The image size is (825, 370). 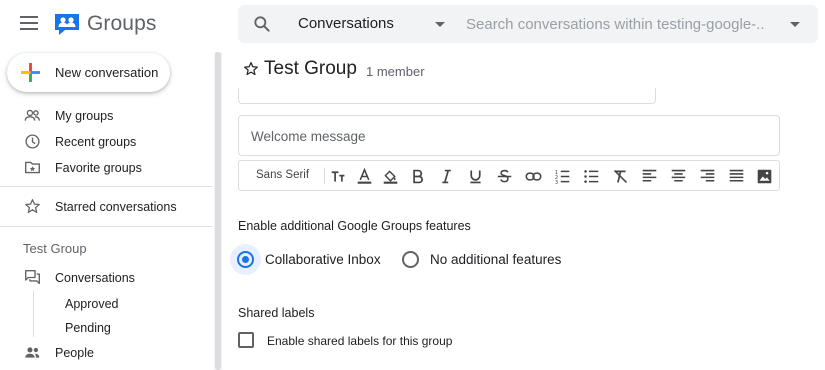 What do you see at coordinates (84, 116) in the screenshot?
I see `sidebar-item-label: My groups` at bounding box center [84, 116].